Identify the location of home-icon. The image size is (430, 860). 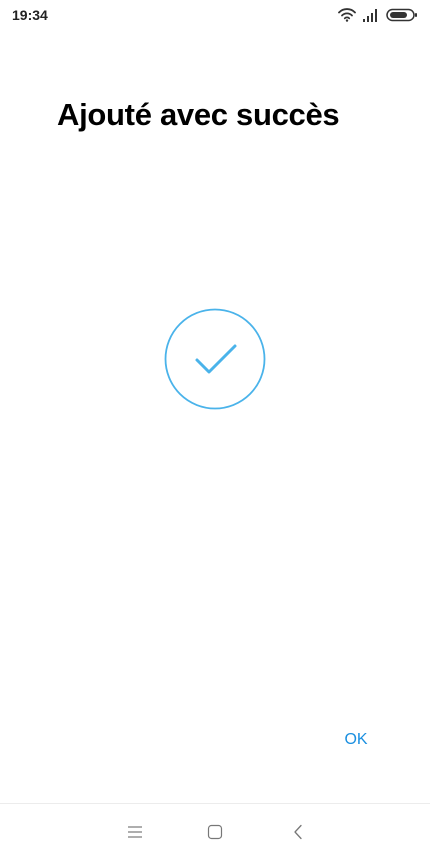
(215, 832).